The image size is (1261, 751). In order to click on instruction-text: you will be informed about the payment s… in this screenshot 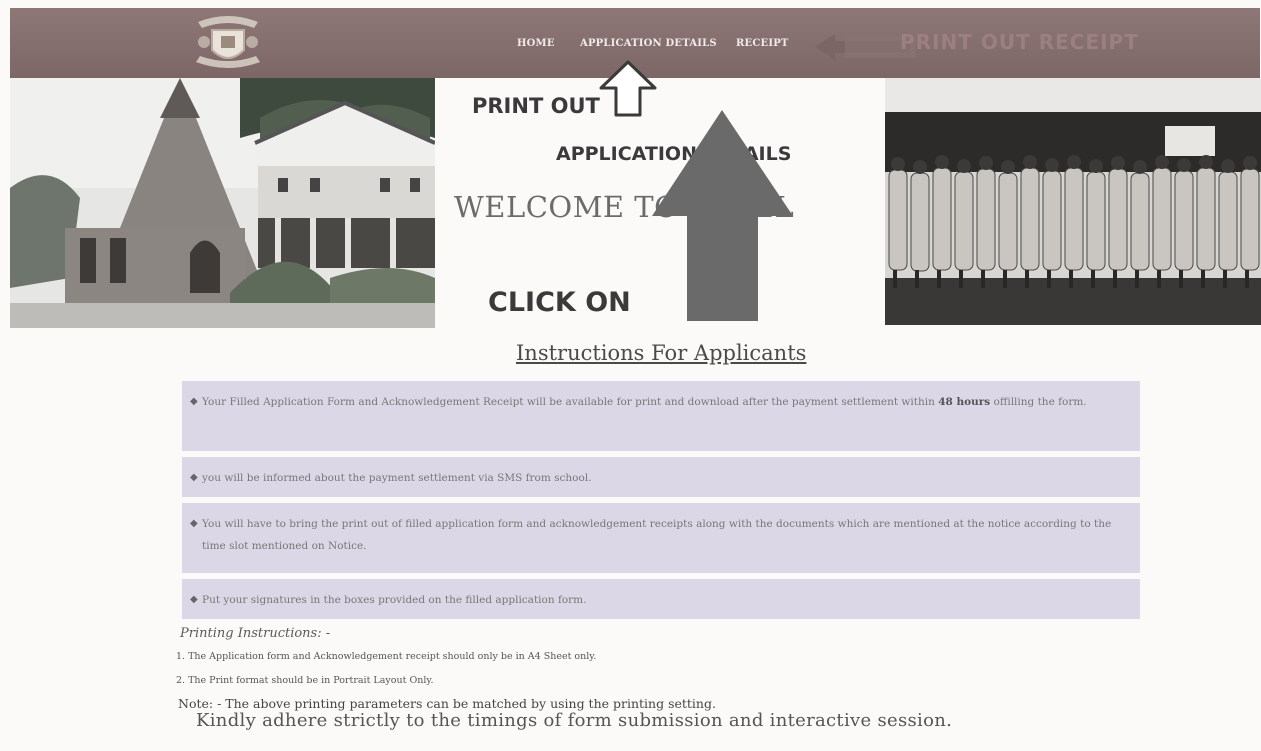, I will do `click(397, 478)`.